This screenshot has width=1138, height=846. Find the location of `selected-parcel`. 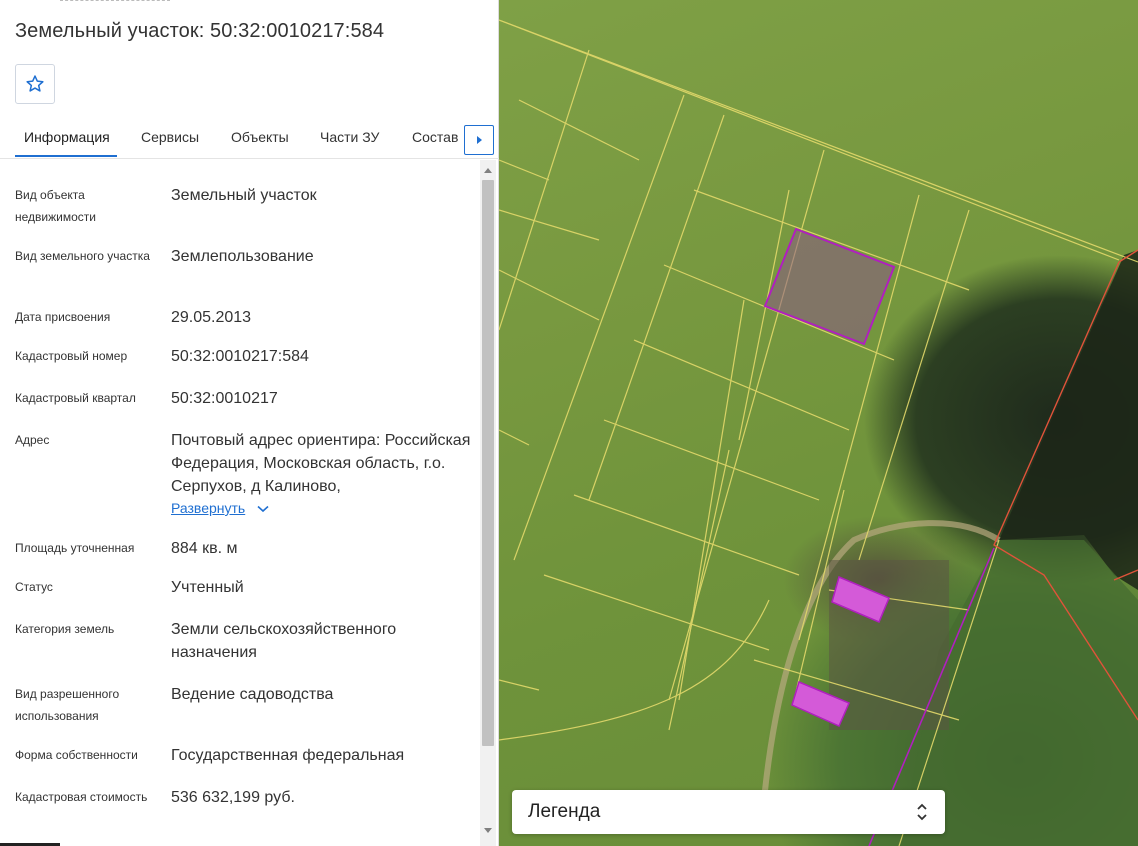

selected-parcel is located at coordinates (829, 286).